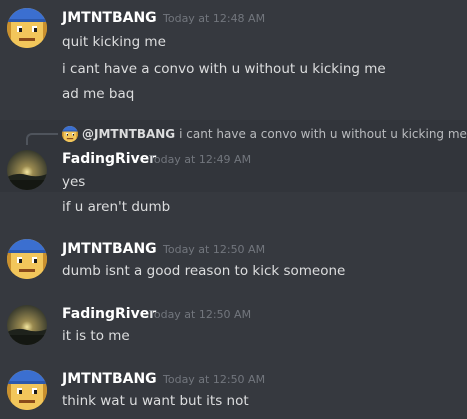  Describe the element at coordinates (42, 139) in the screenshot. I see `reply-spine` at that location.